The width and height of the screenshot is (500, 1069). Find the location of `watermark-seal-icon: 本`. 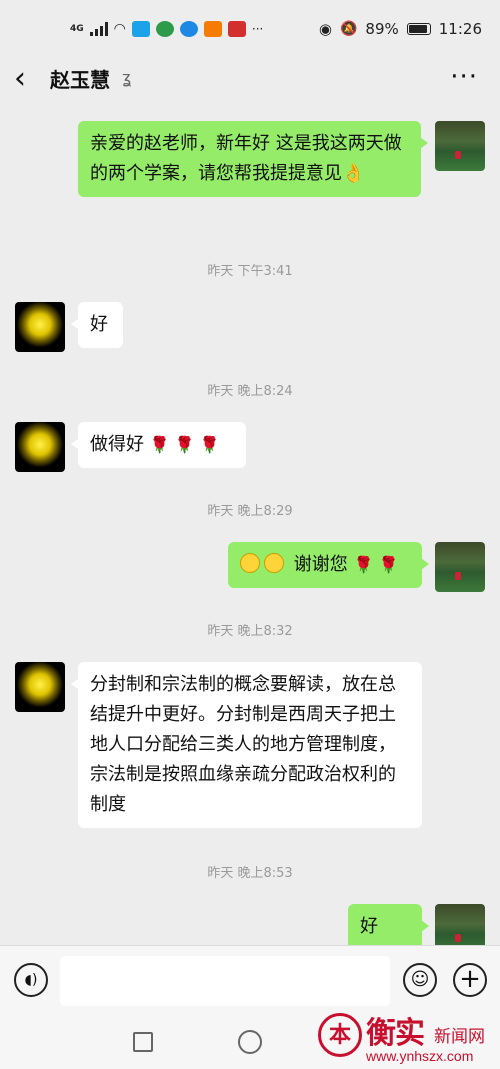

watermark-seal-icon: 本 is located at coordinates (340, 1035).